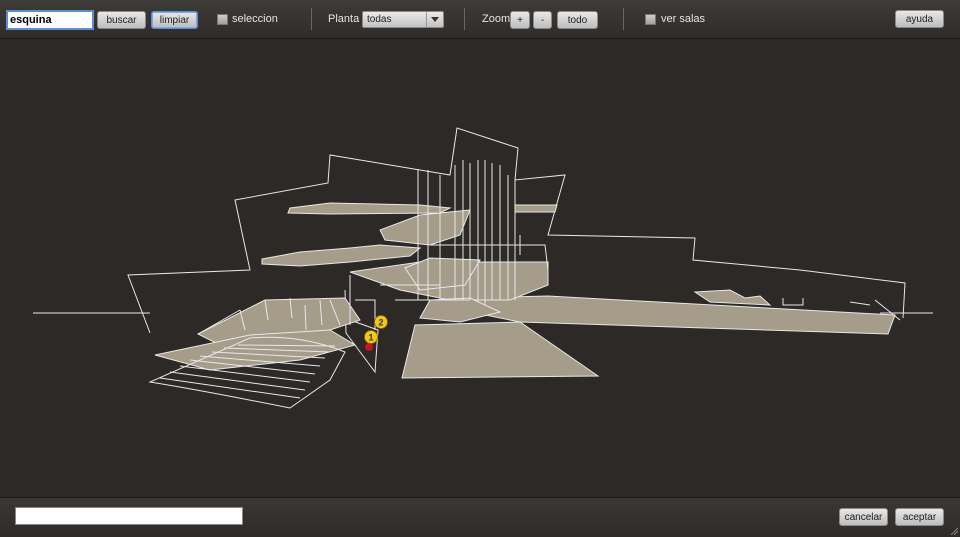 The height and width of the screenshot is (537, 960). Describe the element at coordinates (379, 19) in the screenshot. I see `floor-select-value: todas` at that location.